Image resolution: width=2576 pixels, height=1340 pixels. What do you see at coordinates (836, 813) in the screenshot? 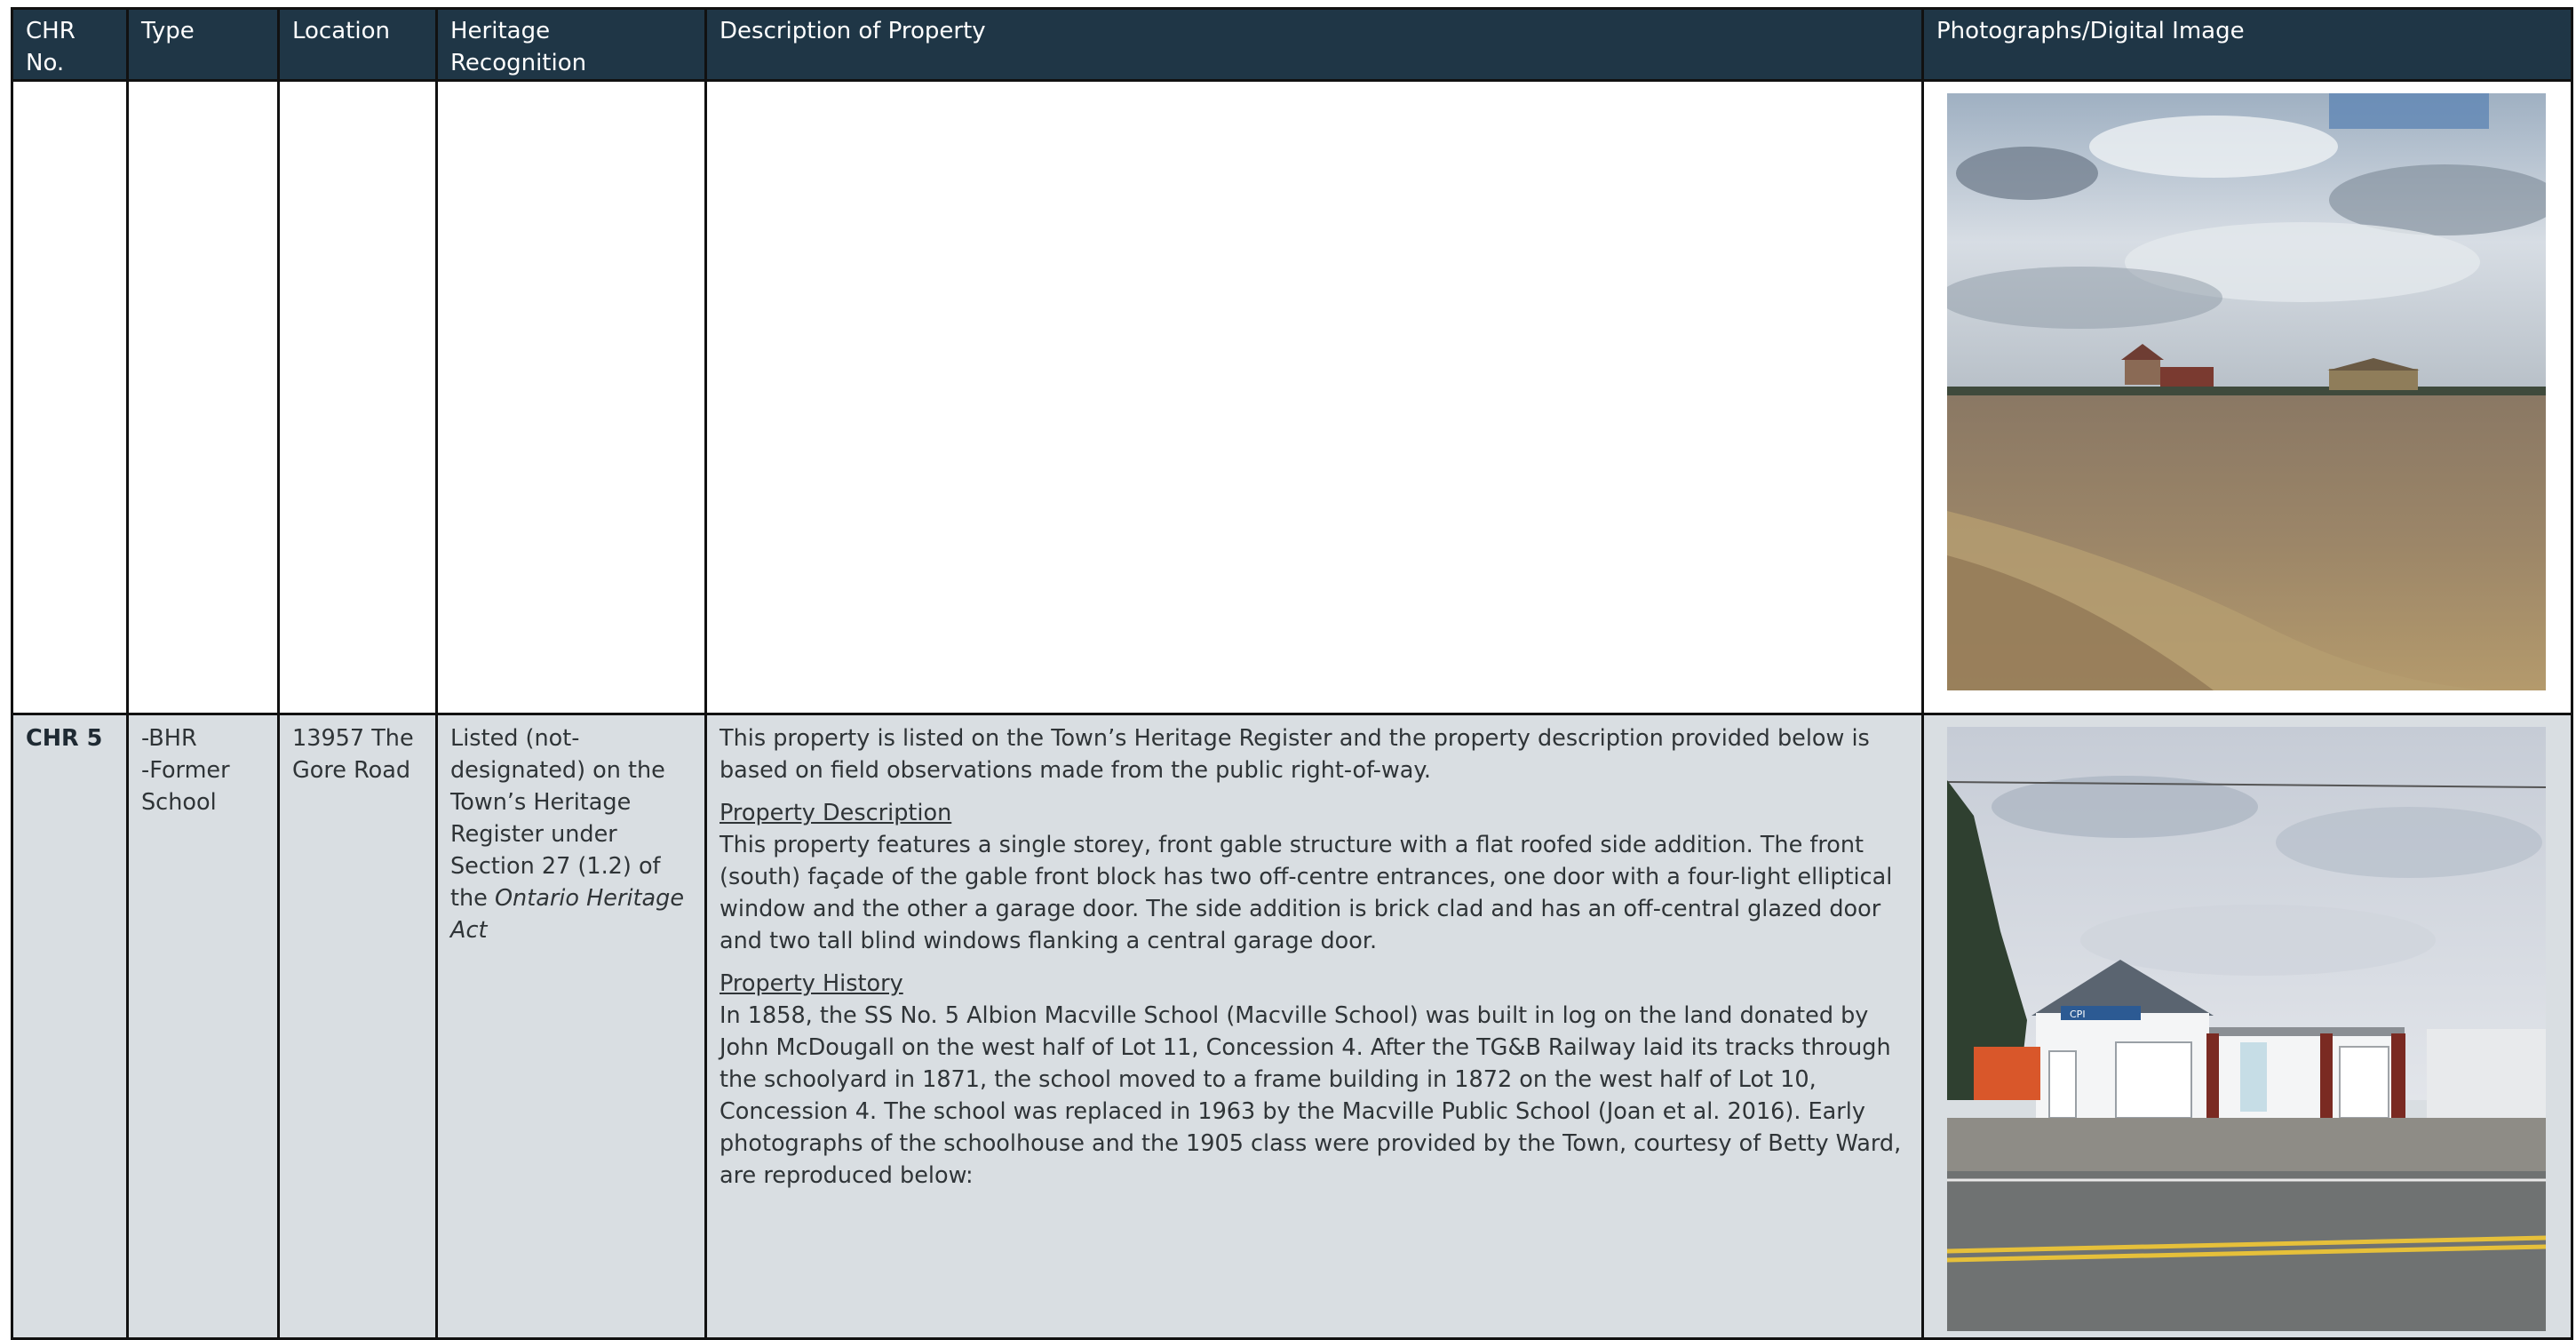
I see `property-description-heading: Property Description` at bounding box center [836, 813].